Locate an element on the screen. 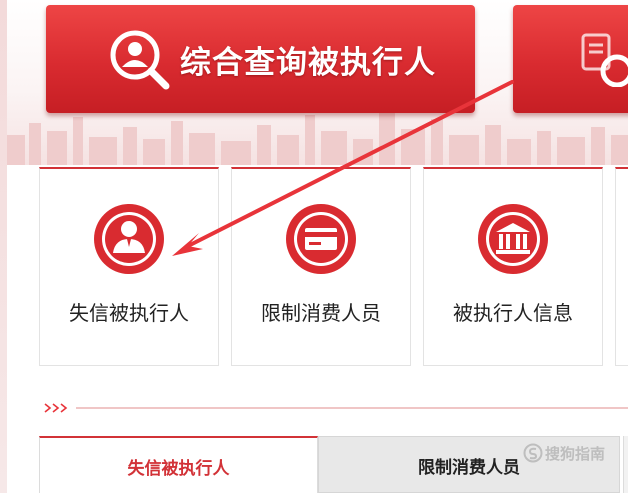  person-icon is located at coordinates (129, 239).